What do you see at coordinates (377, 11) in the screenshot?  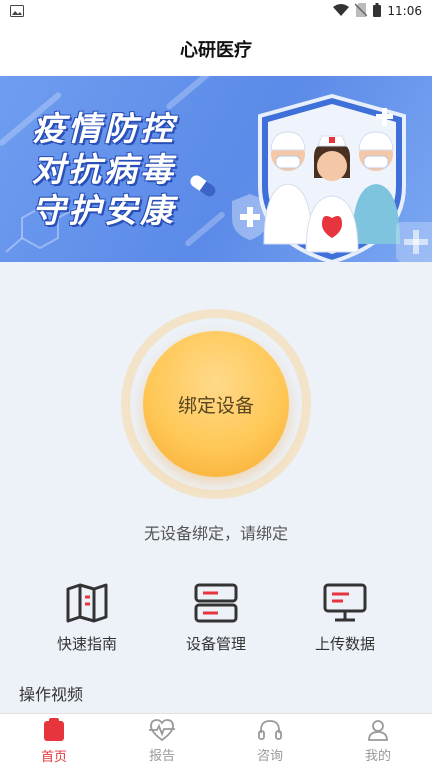 I see `battery-icon` at bounding box center [377, 11].